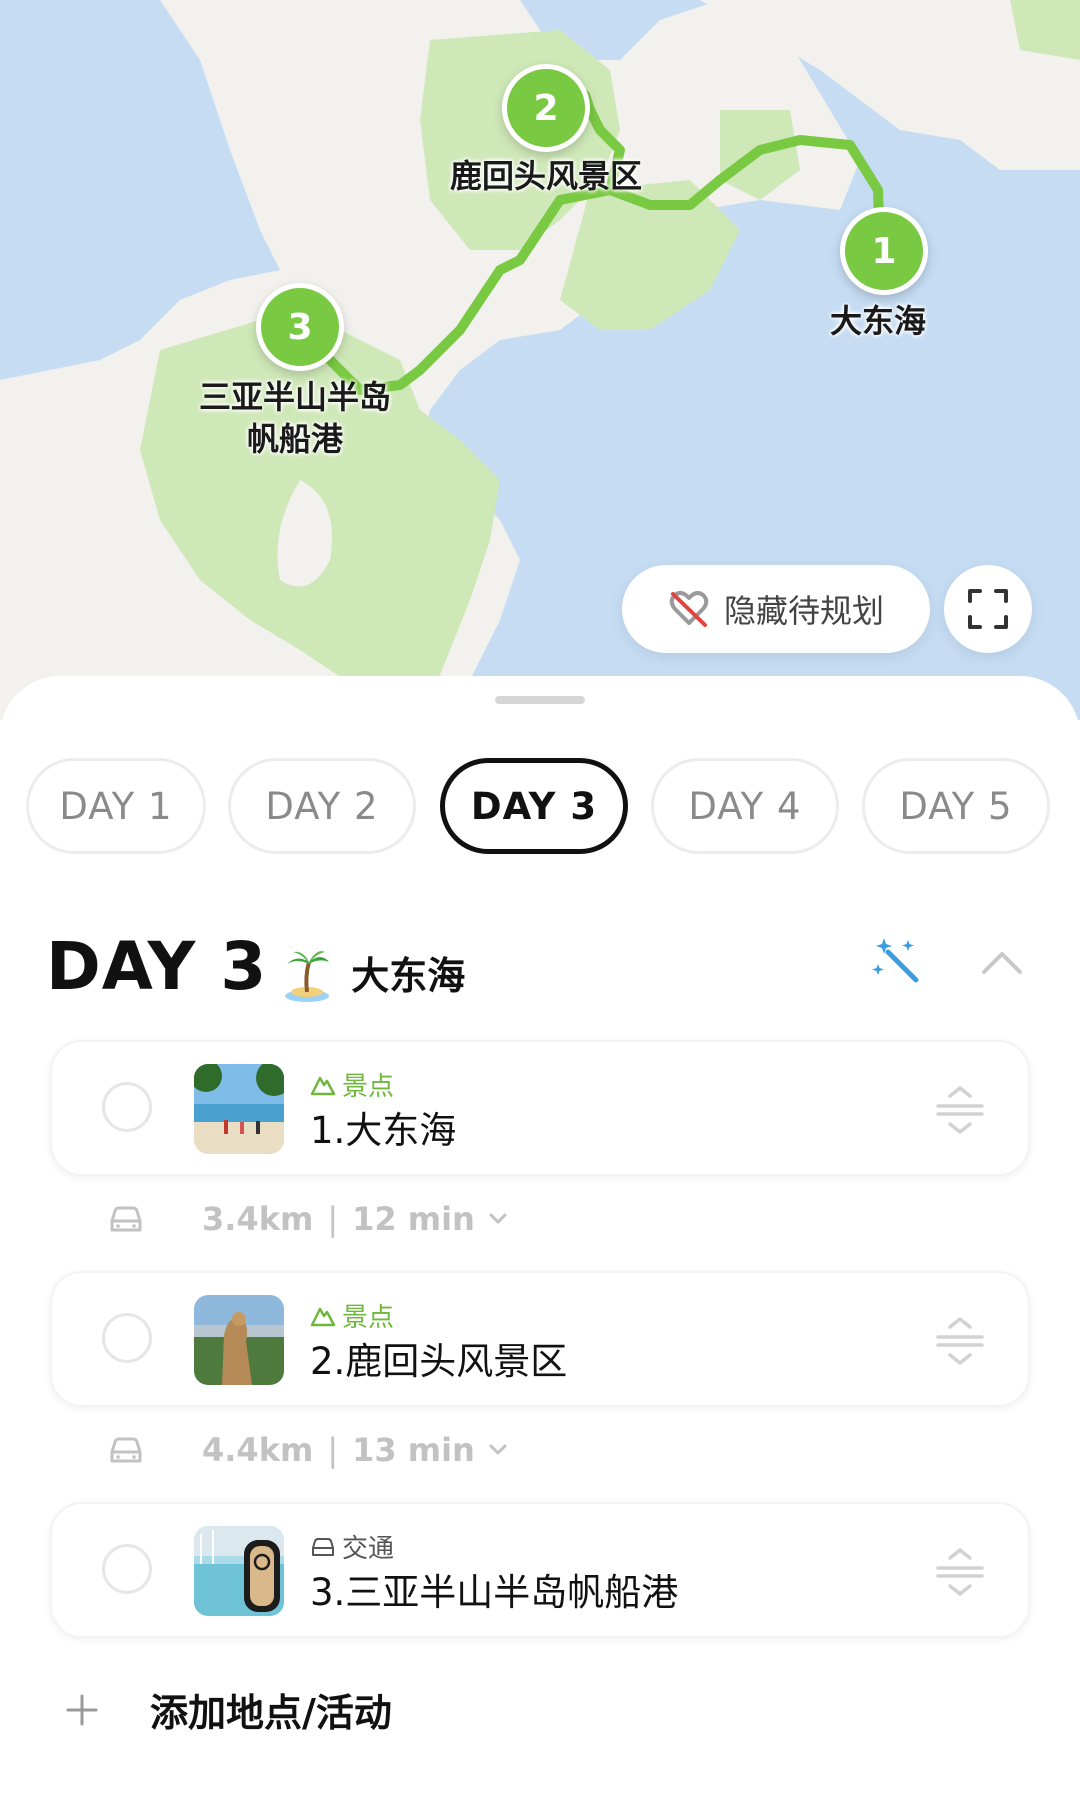 The width and height of the screenshot is (1080, 1799). I want to click on map-pin-2: 2, so click(546, 108).